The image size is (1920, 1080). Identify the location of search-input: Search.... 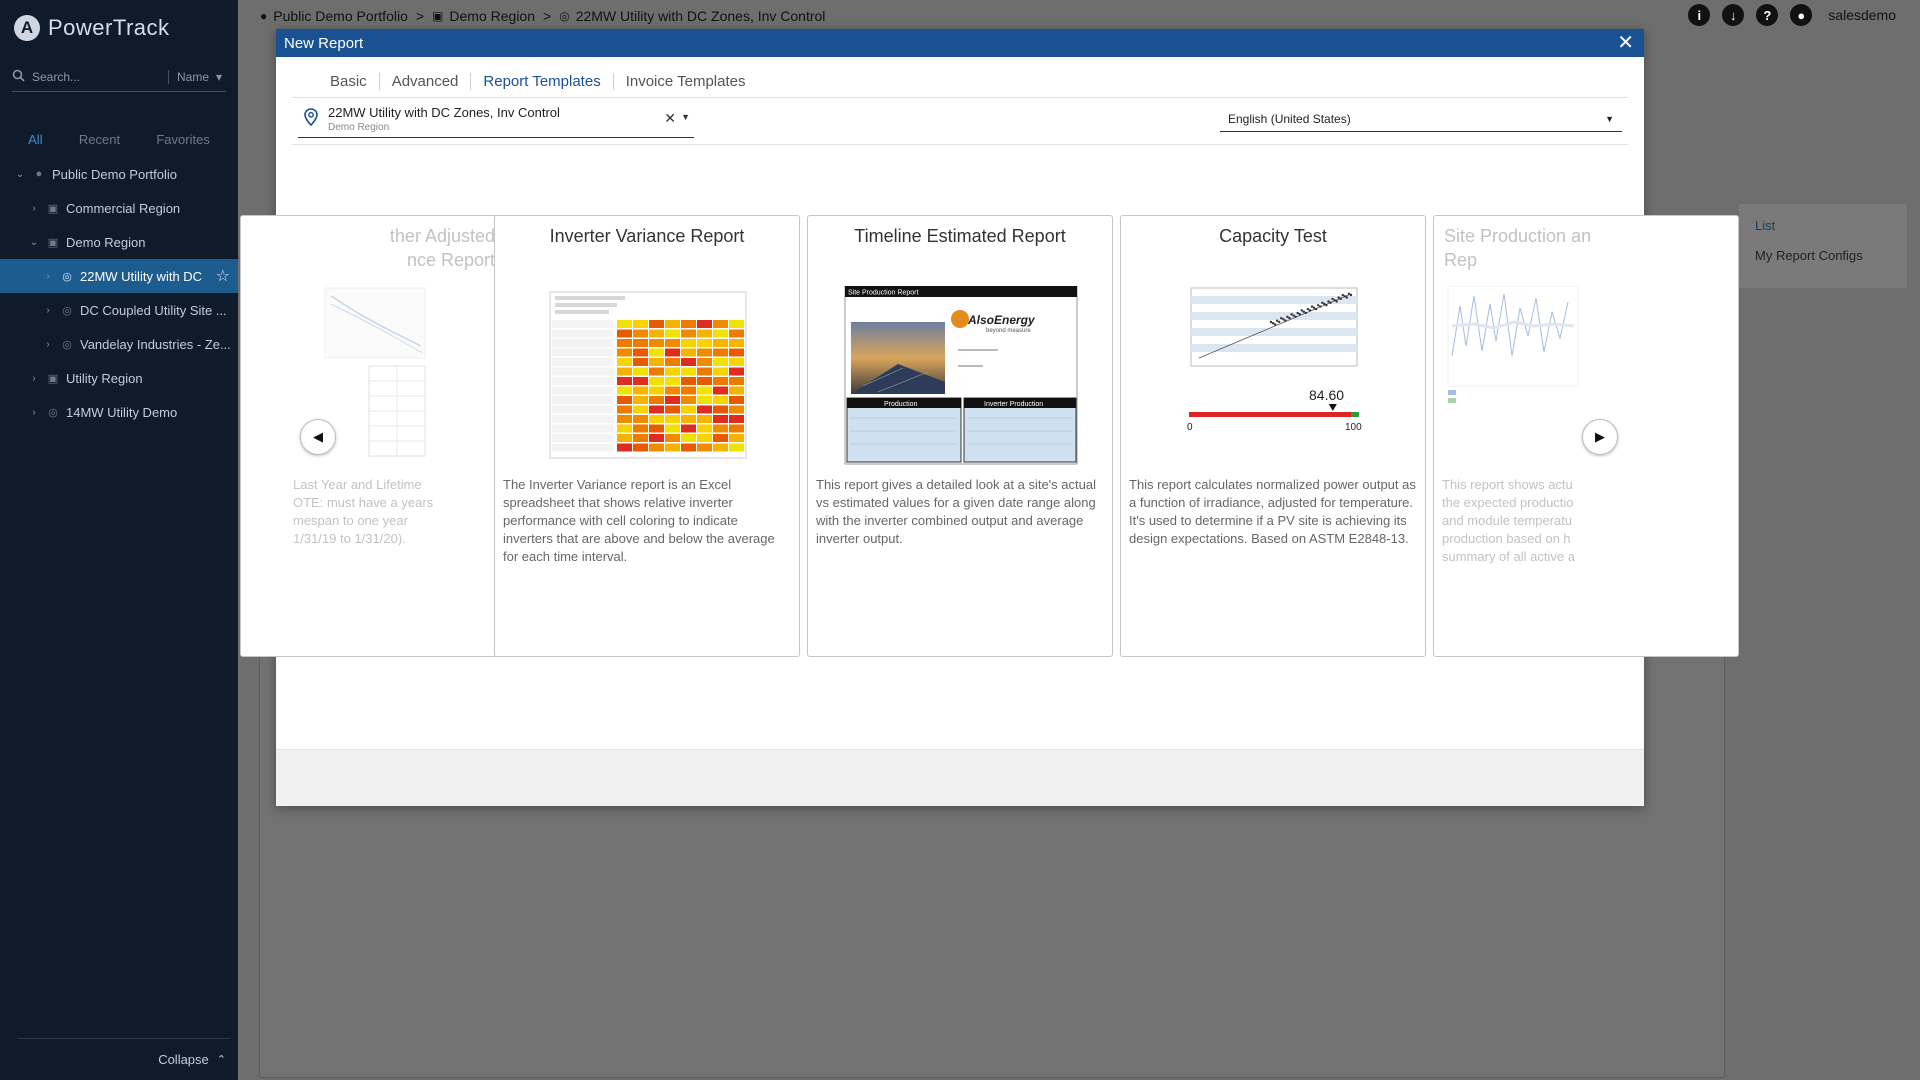
(100, 77).